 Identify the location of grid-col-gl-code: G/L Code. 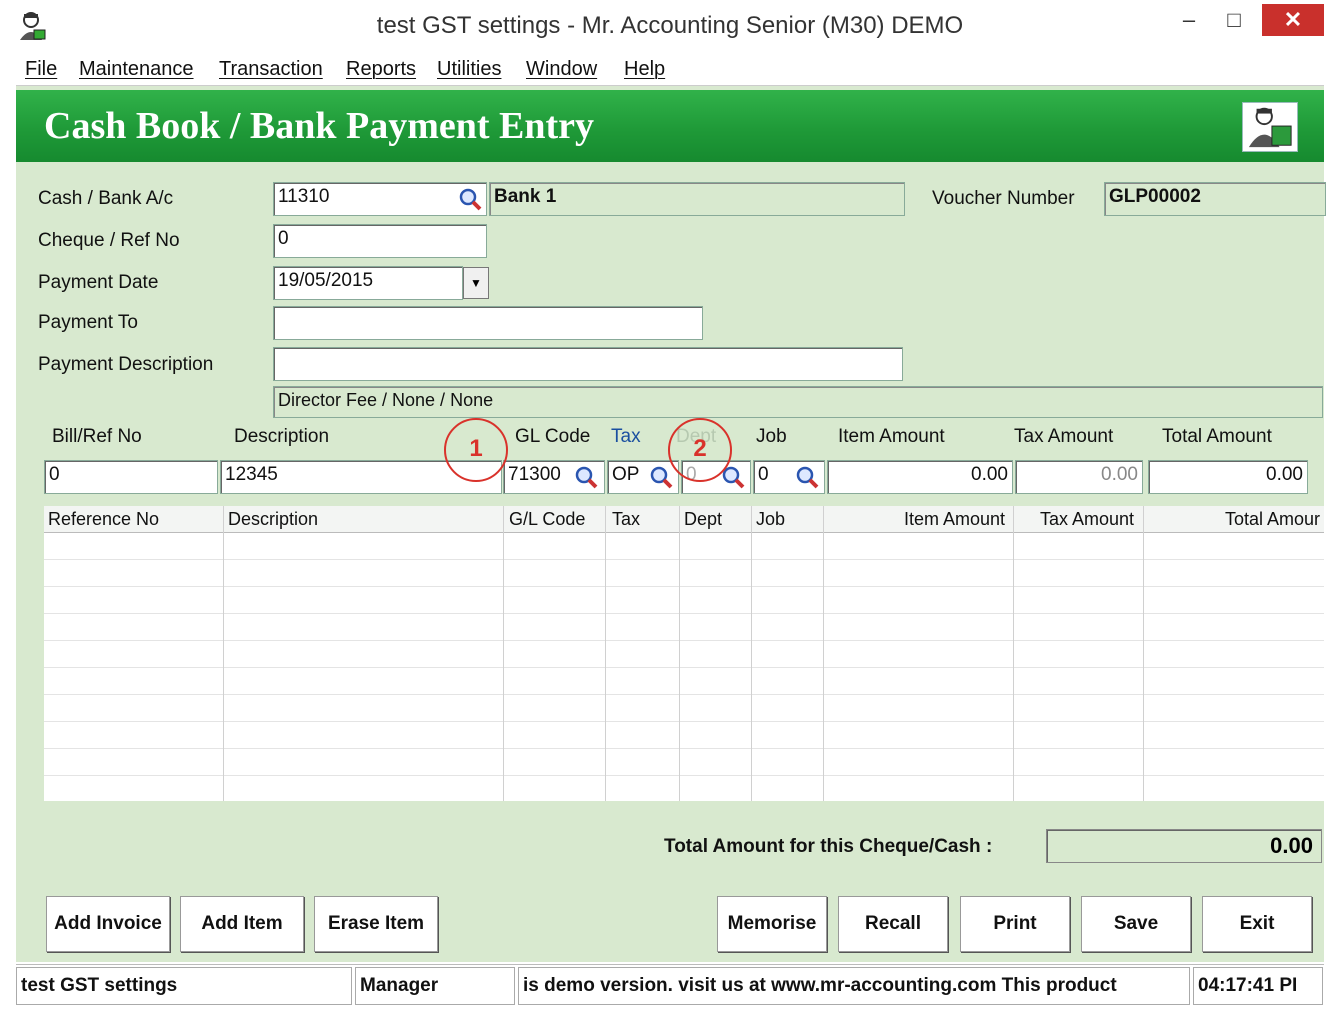
(547, 519).